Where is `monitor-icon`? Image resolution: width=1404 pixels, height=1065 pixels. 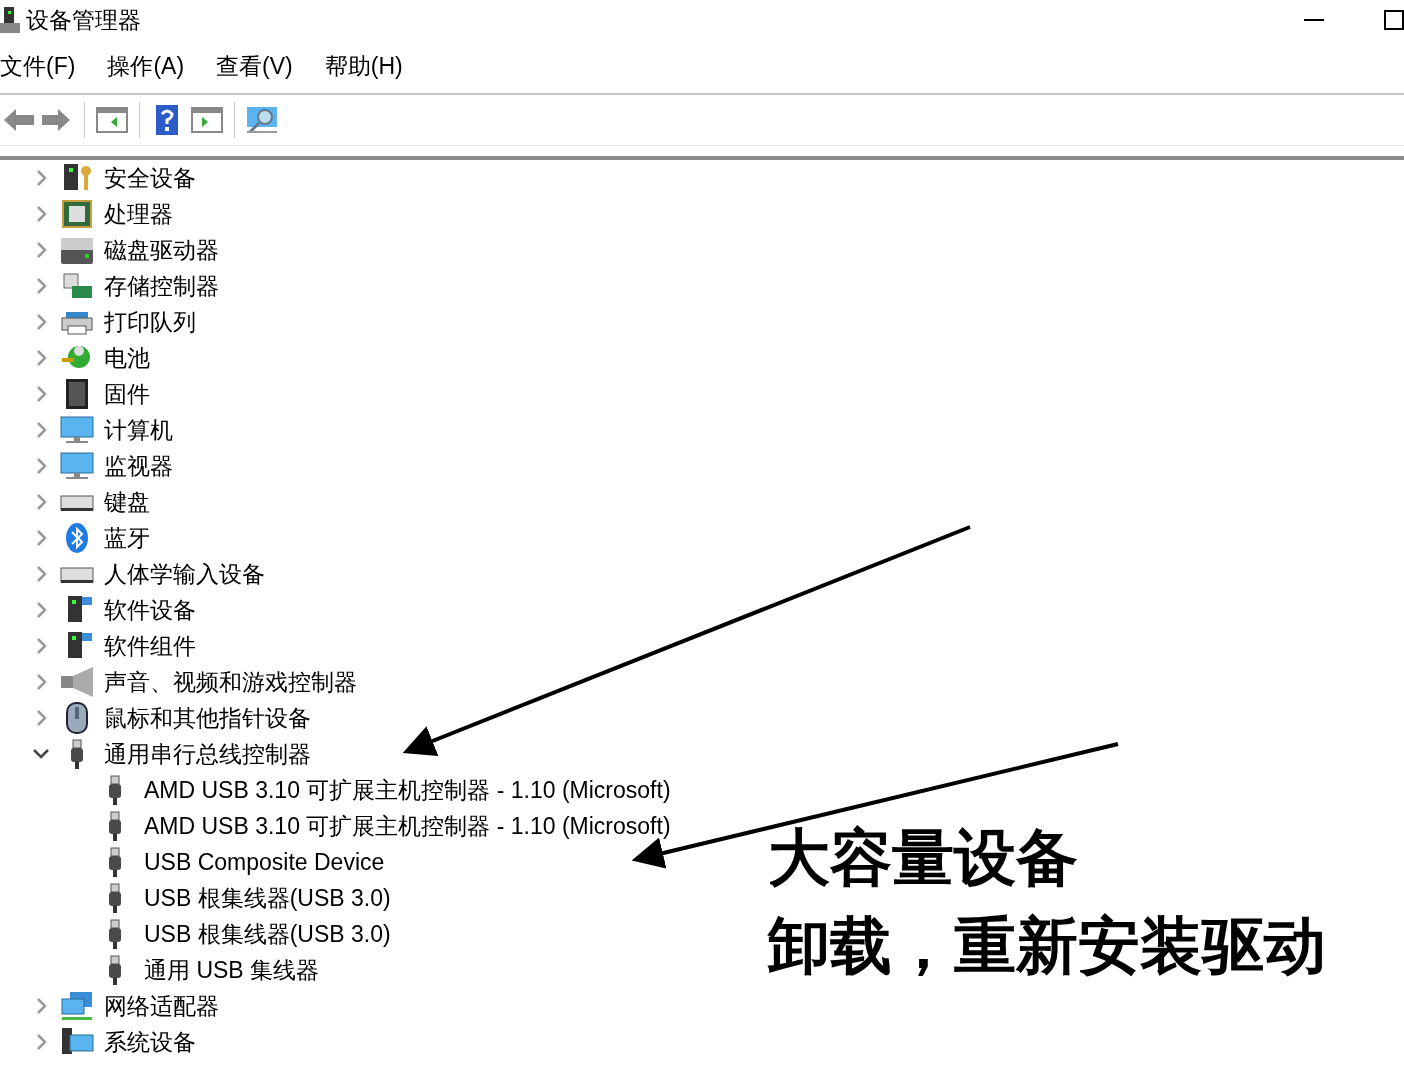
monitor-icon is located at coordinates (77, 466).